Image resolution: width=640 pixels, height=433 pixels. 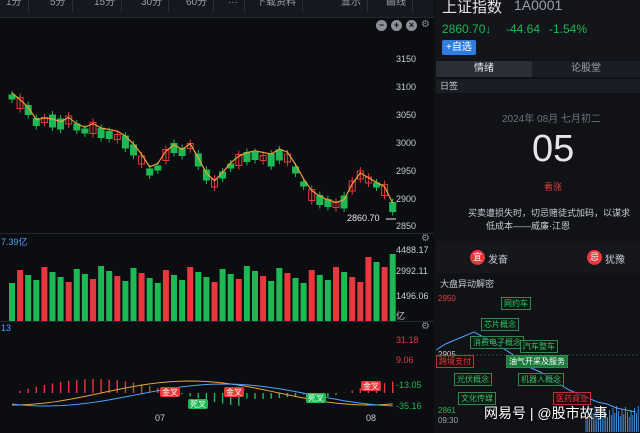 What do you see at coordinates (406, 115) in the screenshot?
I see `price-tick: 3050` at bounding box center [406, 115].